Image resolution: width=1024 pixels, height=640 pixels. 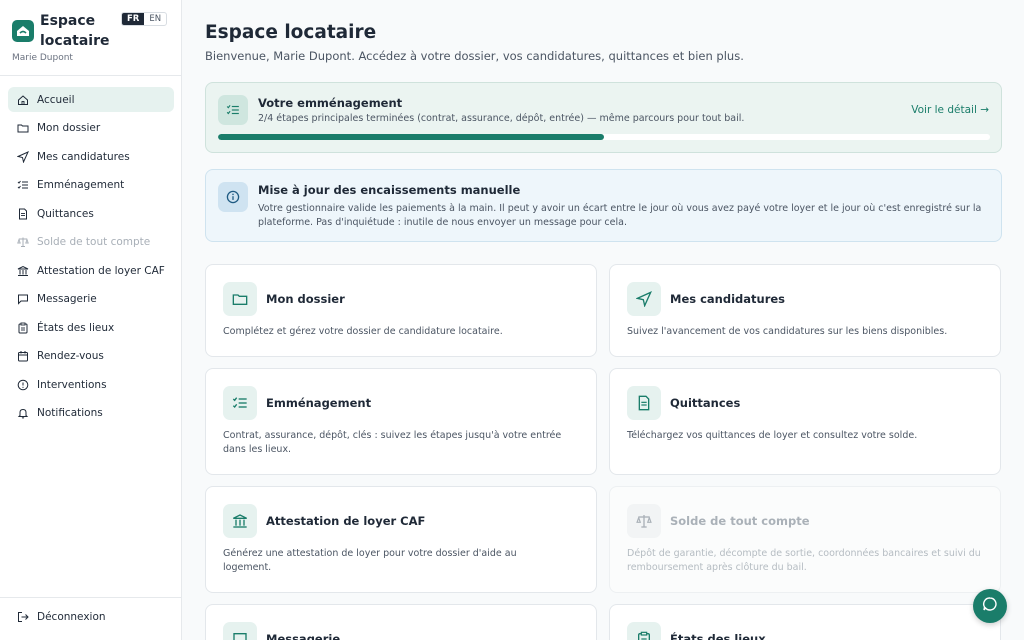 What do you see at coordinates (91, 610) in the screenshot?
I see `sidebar-footer: Déconnexion` at bounding box center [91, 610].